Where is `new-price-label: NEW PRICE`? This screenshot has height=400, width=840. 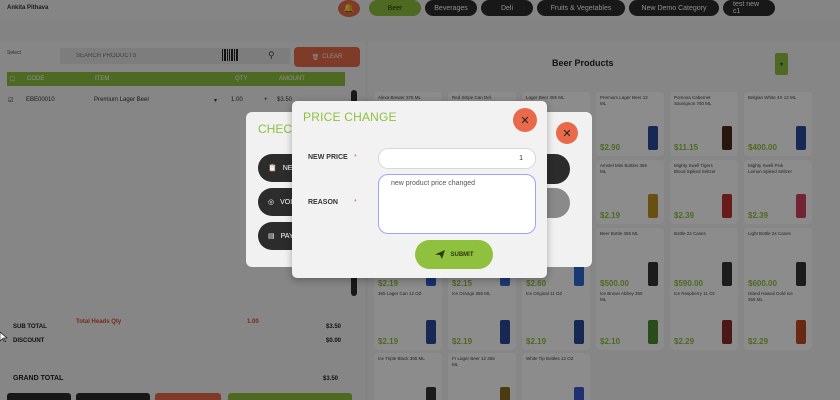
new-price-label: NEW PRICE is located at coordinates (328, 157).